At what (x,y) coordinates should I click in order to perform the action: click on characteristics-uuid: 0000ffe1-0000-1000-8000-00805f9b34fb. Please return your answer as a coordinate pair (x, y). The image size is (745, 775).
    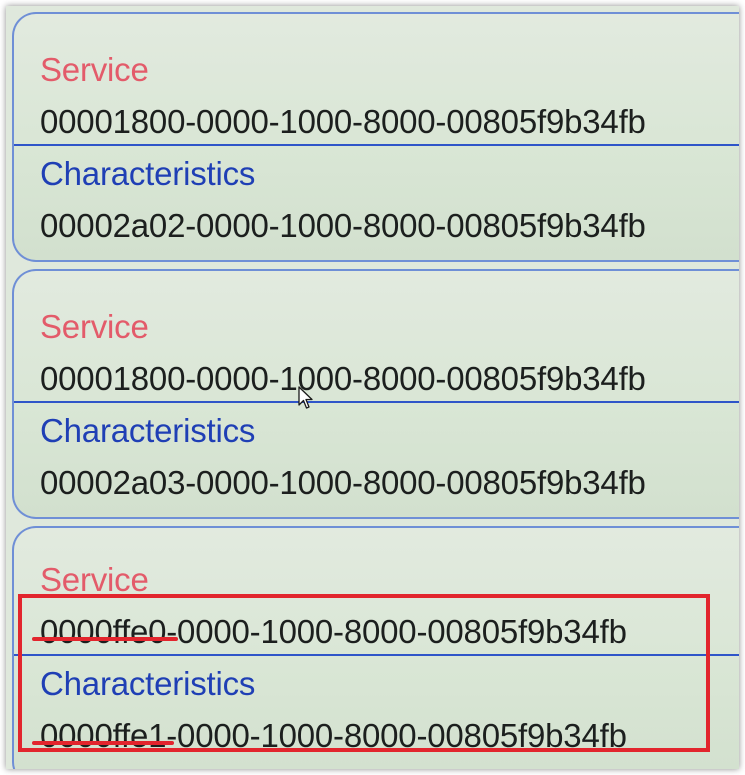
    Looking at the image, I should click on (333, 735).